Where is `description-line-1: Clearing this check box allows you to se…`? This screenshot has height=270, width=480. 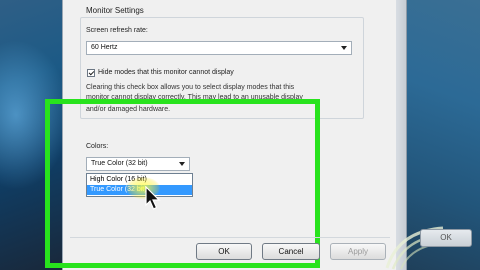 description-line-1: Clearing this check box allows you to se… is located at coordinates (190, 87).